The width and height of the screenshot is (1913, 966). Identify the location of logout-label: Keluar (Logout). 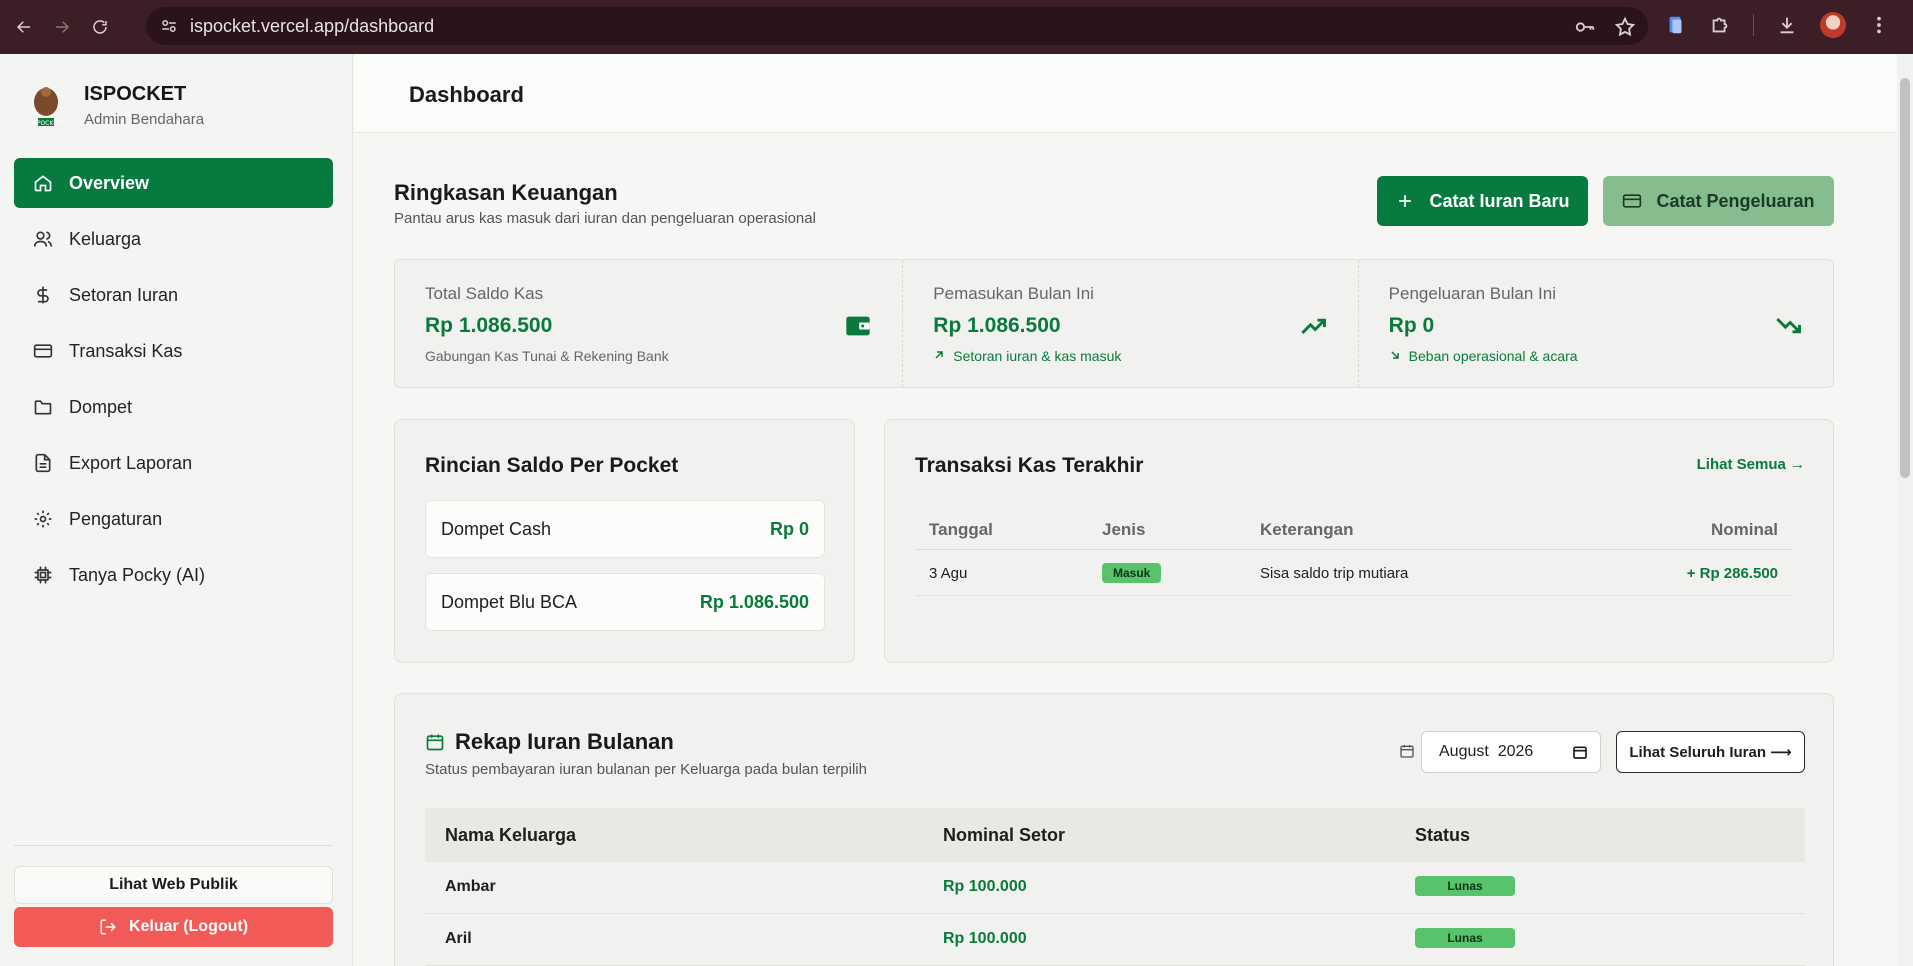
(188, 926).